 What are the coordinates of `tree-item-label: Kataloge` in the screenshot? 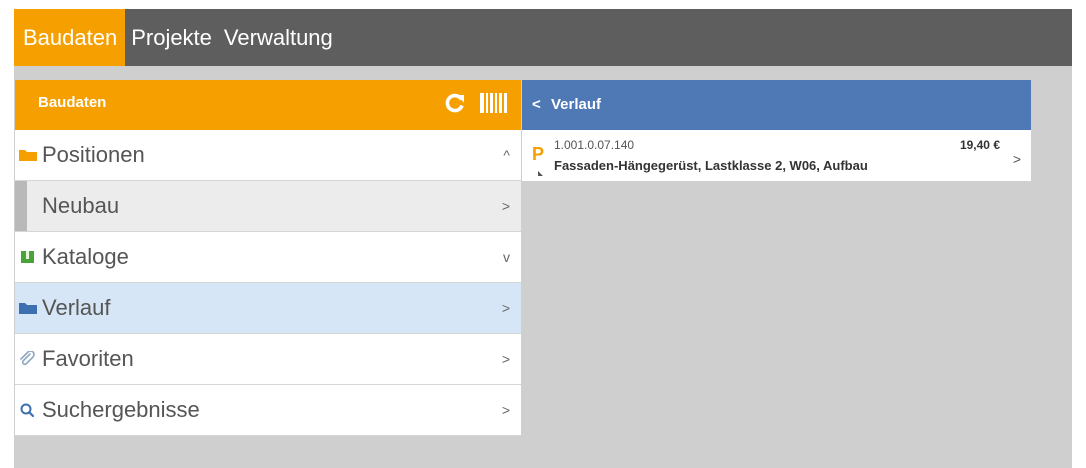 It's located at (85, 256).